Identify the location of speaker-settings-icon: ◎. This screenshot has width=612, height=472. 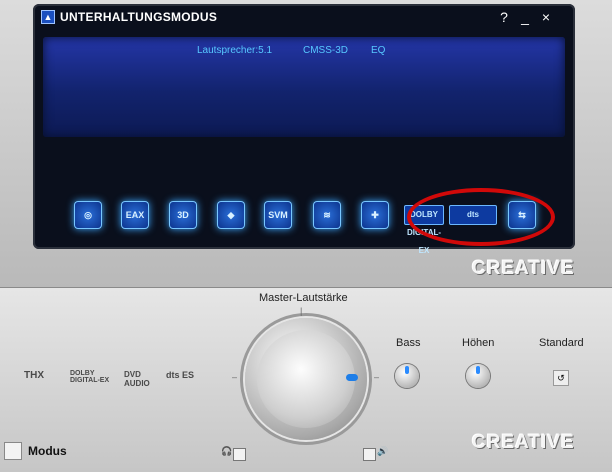
(88, 215).